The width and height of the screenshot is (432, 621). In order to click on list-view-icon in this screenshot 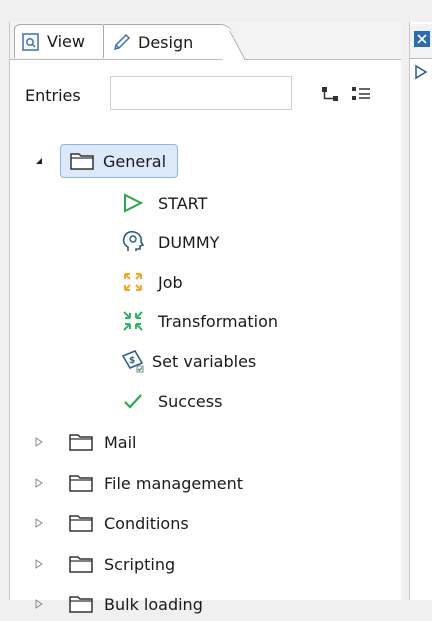, I will do `click(361, 93)`.